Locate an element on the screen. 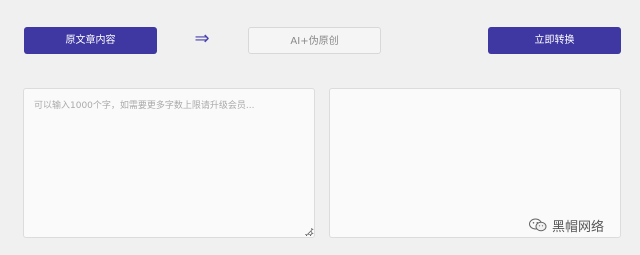 Image resolution: width=640 pixels, height=255 pixels. double-right-arrow-icon: ⇒ is located at coordinates (202, 38).